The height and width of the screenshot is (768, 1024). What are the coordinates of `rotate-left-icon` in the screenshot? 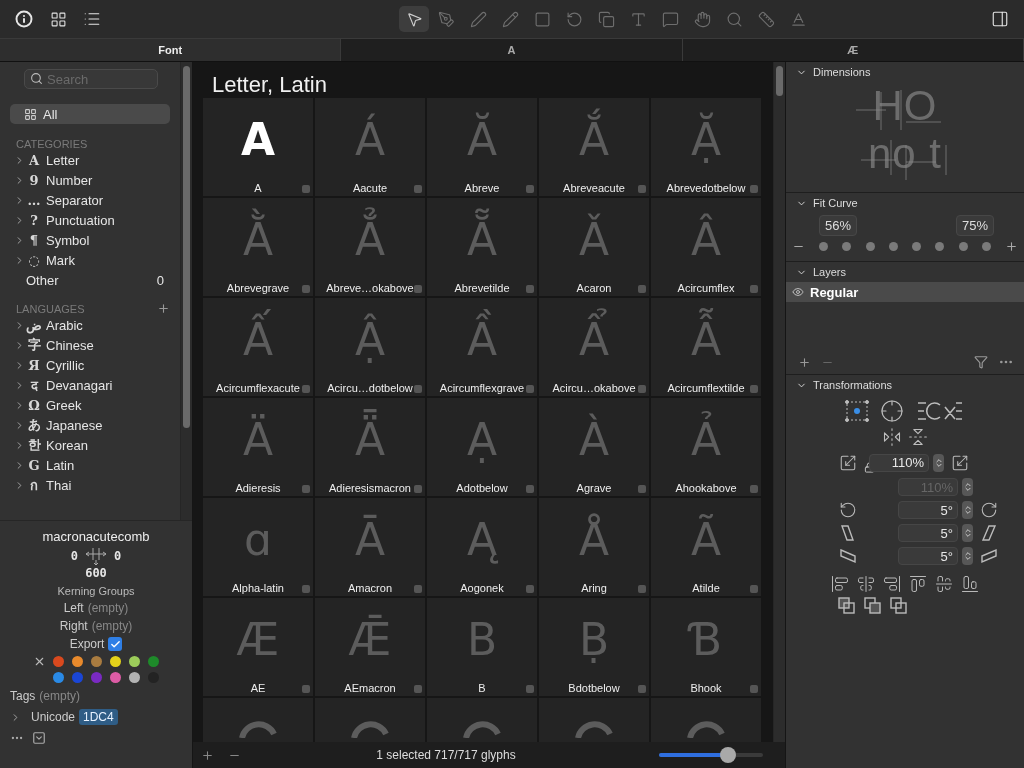 It's located at (848, 510).